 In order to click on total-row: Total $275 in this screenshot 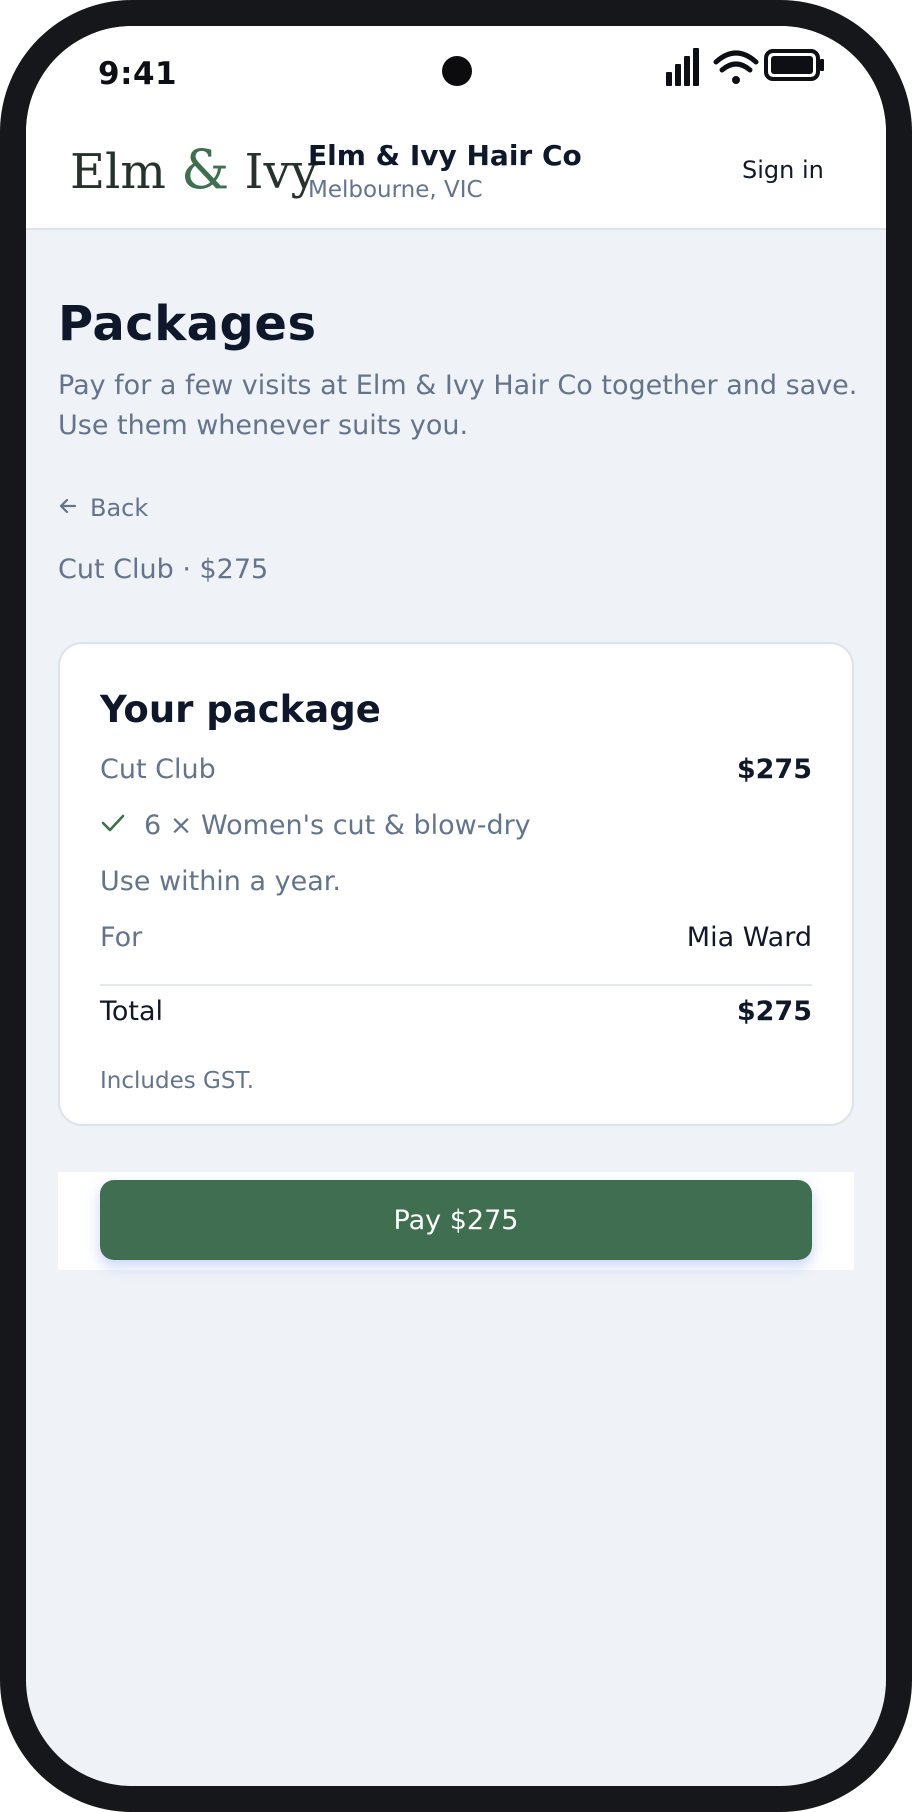, I will do `click(456, 1011)`.